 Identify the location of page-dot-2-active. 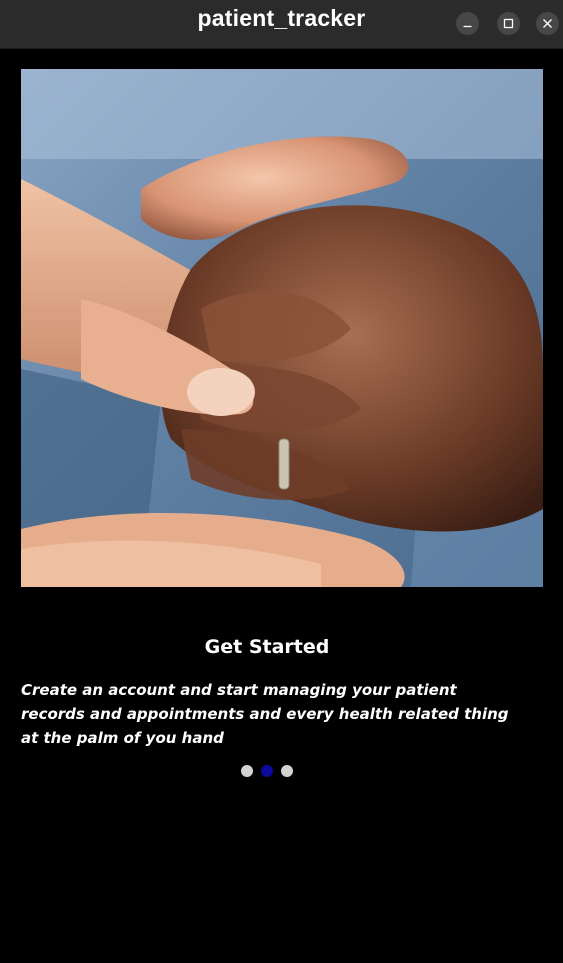
(267, 771).